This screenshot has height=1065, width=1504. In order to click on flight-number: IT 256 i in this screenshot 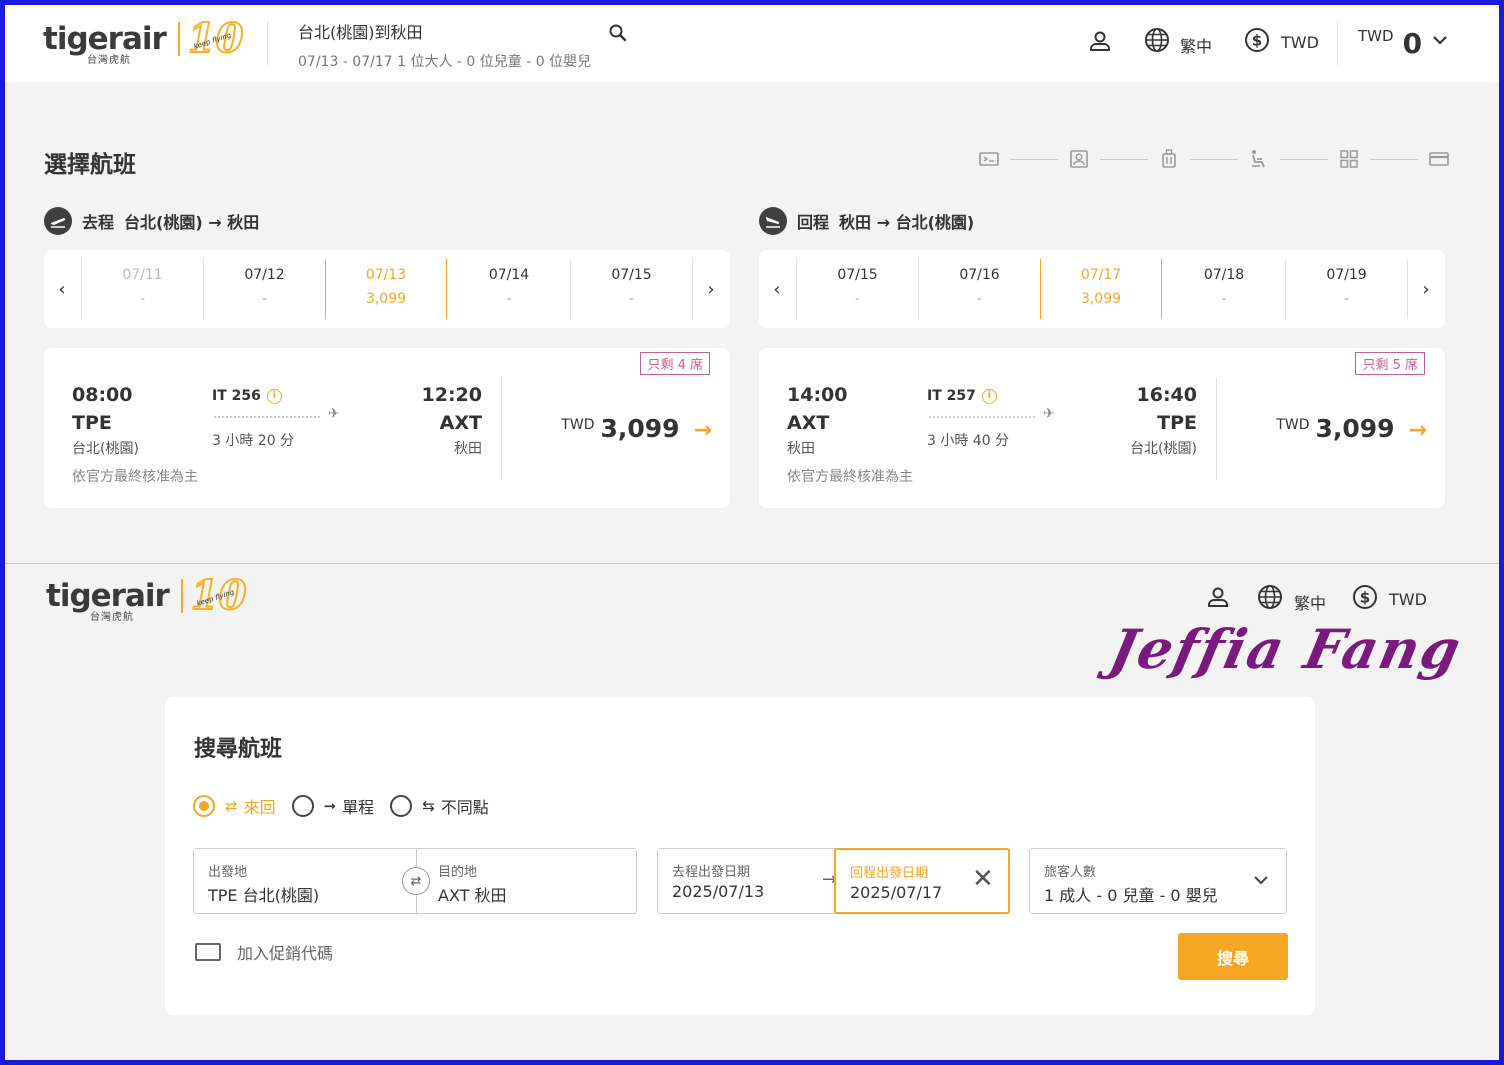, I will do `click(247, 396)`.